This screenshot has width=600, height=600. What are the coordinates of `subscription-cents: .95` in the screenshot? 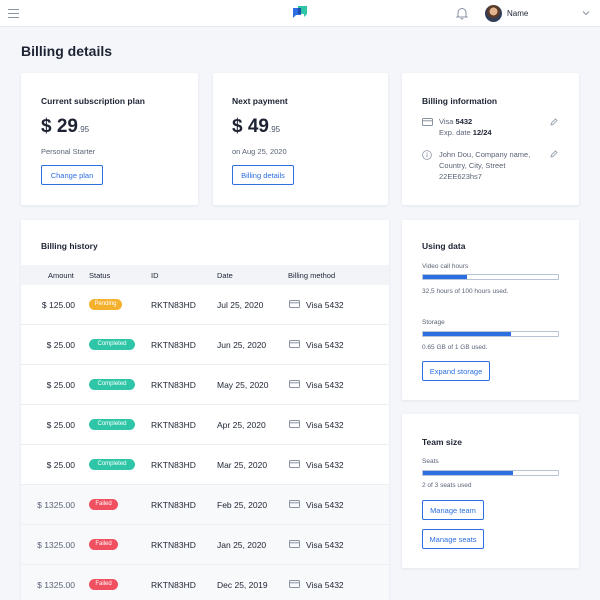 It's located at (83, 129).